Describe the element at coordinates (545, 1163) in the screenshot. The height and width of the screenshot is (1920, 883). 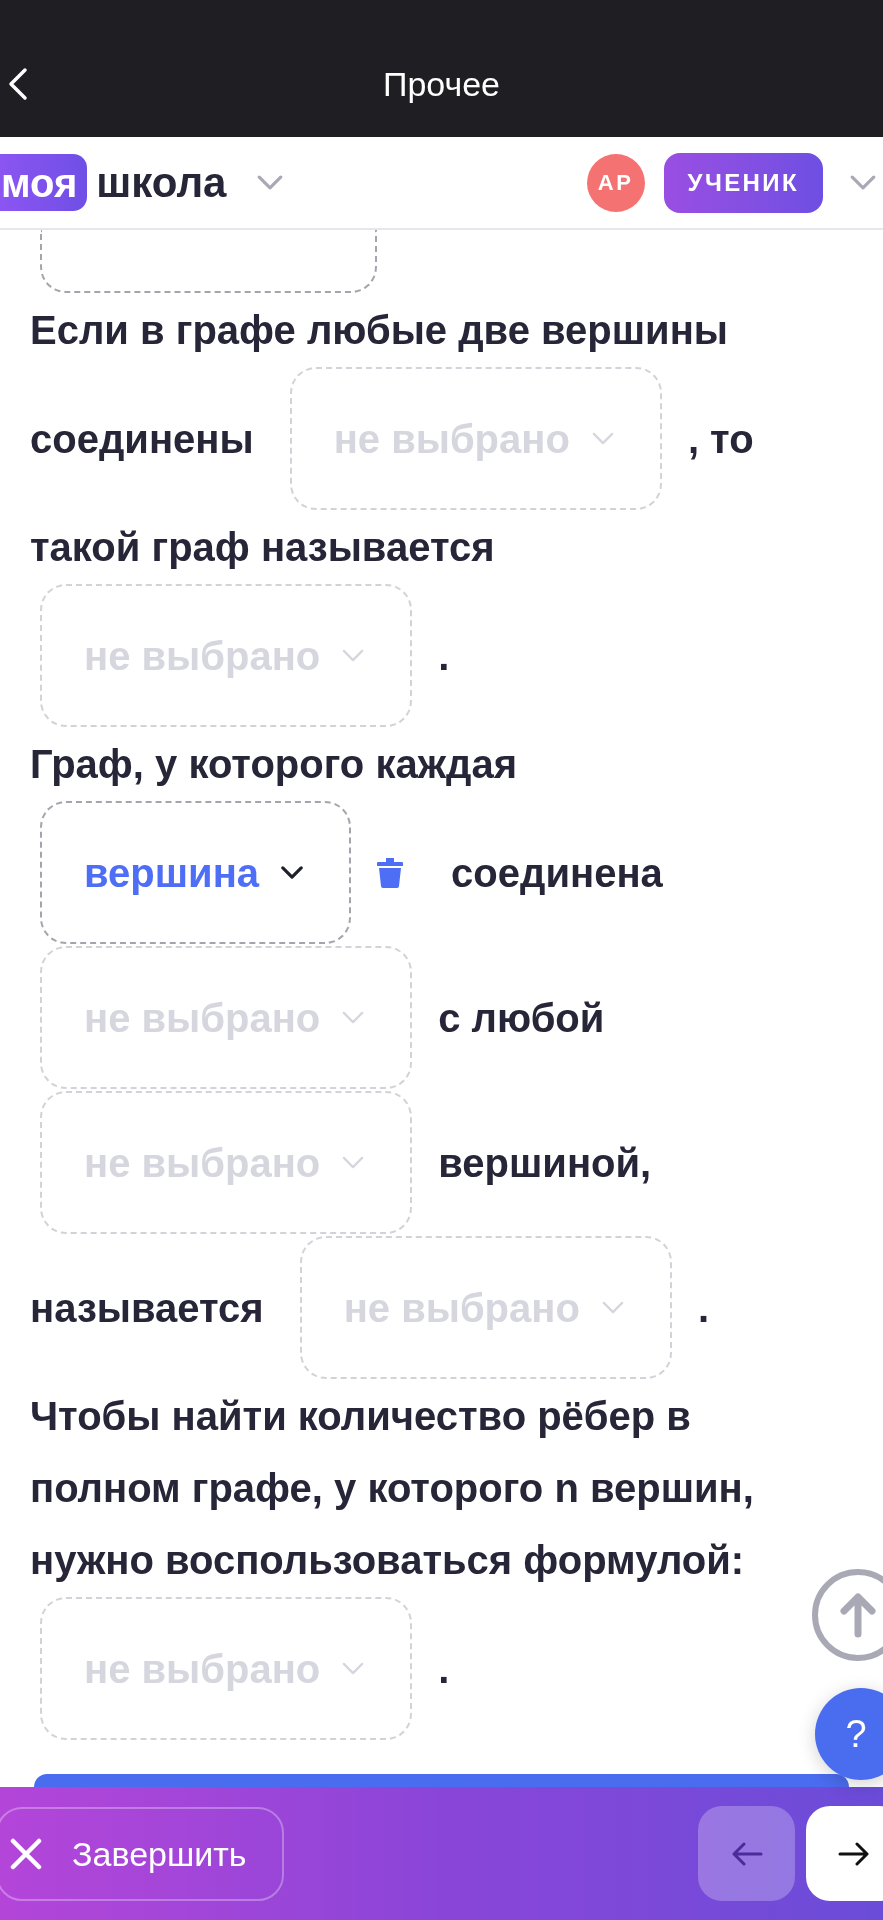
I see `question-text: вершиной,` at that location.